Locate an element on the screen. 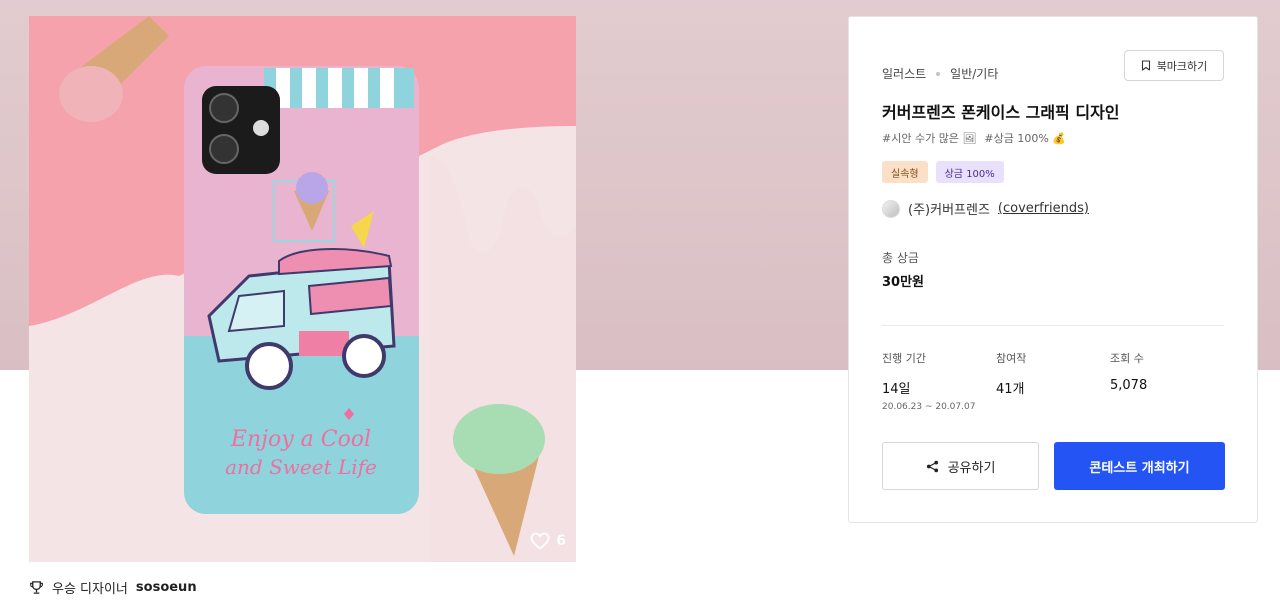 Image resolution: width=1280 pixels, height=613 pixels. stat-label: 진행 기간 is located at coordinates (904, 358).